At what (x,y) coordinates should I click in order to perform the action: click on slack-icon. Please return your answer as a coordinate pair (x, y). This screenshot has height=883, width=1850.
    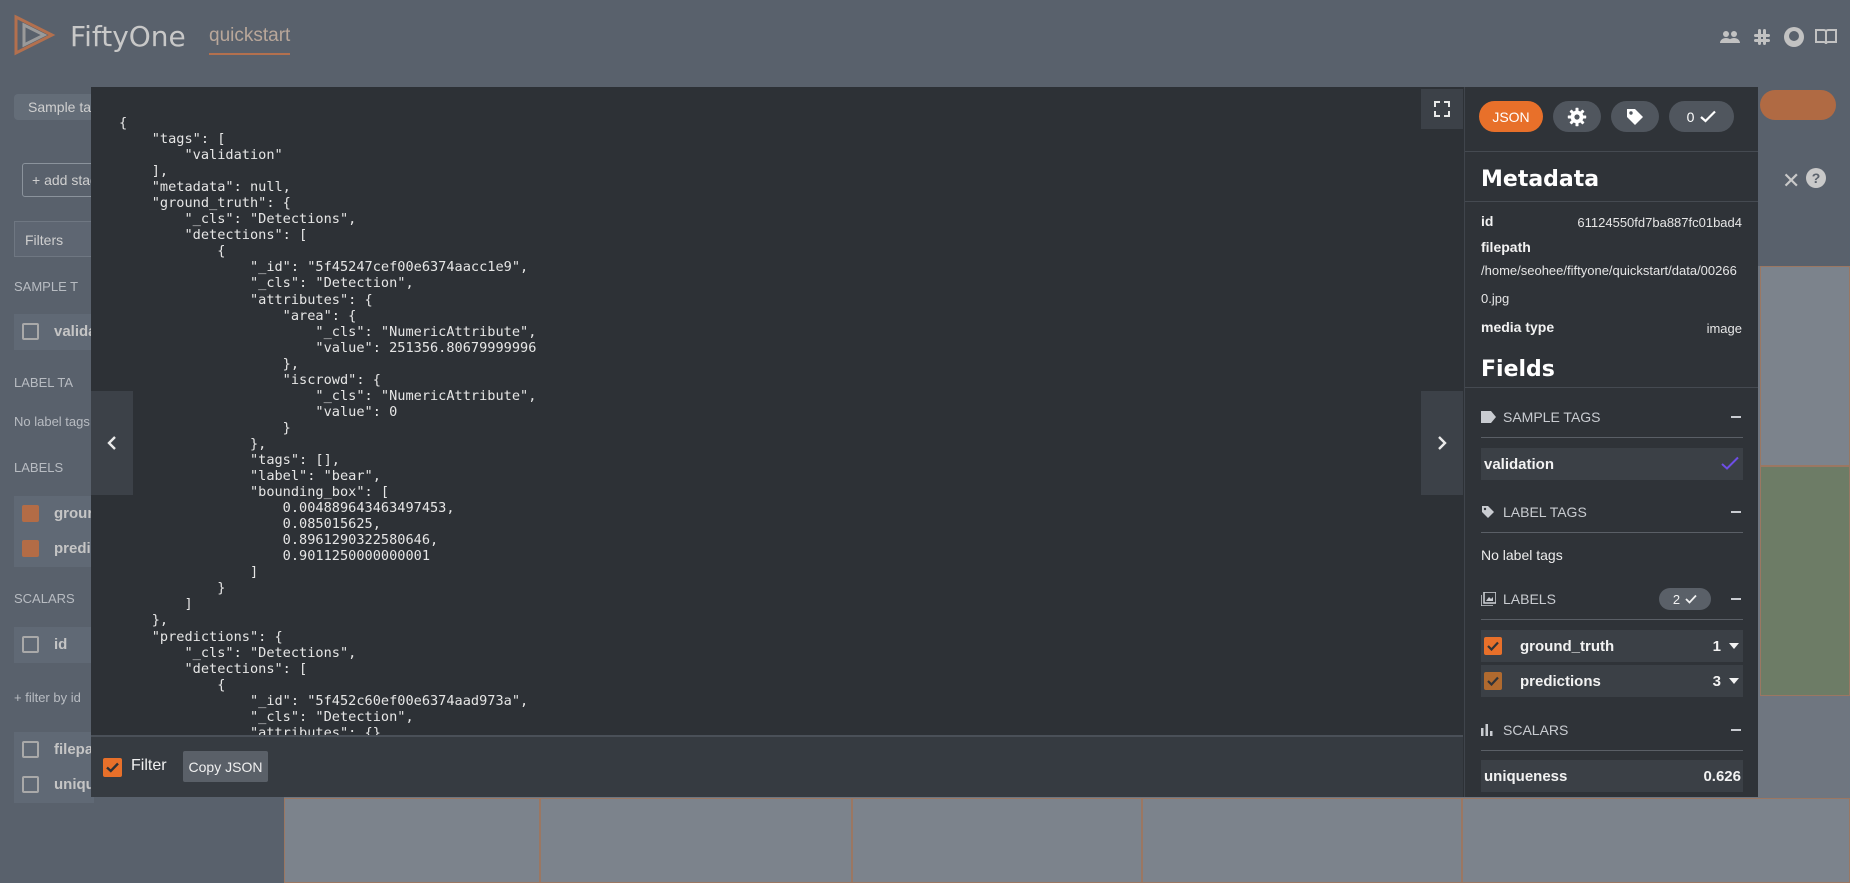
    Looking at the image, I should click on (1762, 37).